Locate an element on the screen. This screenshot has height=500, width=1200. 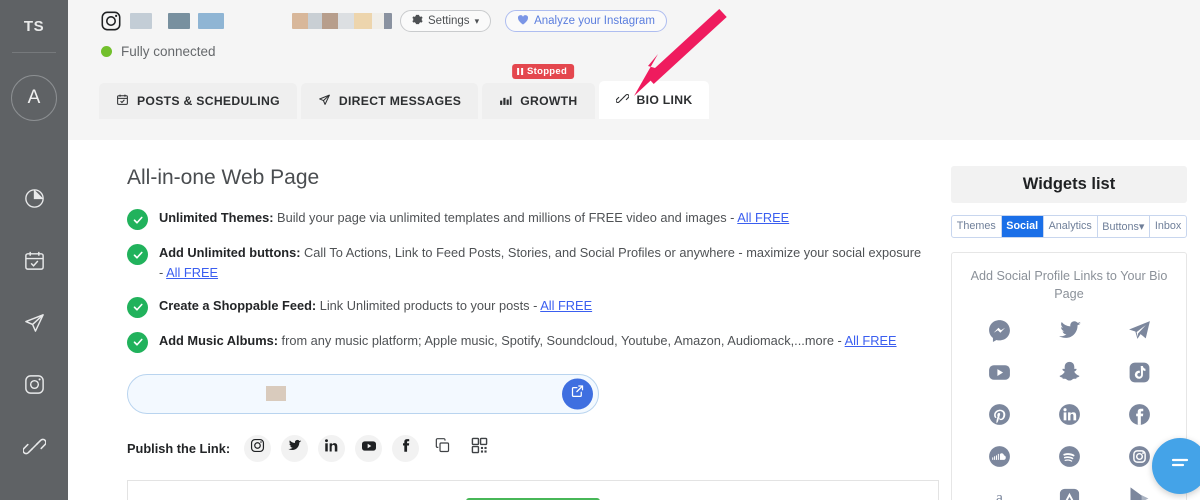
analyze-button-label: Analyze your Instagram is located at coordinates (594, 21).